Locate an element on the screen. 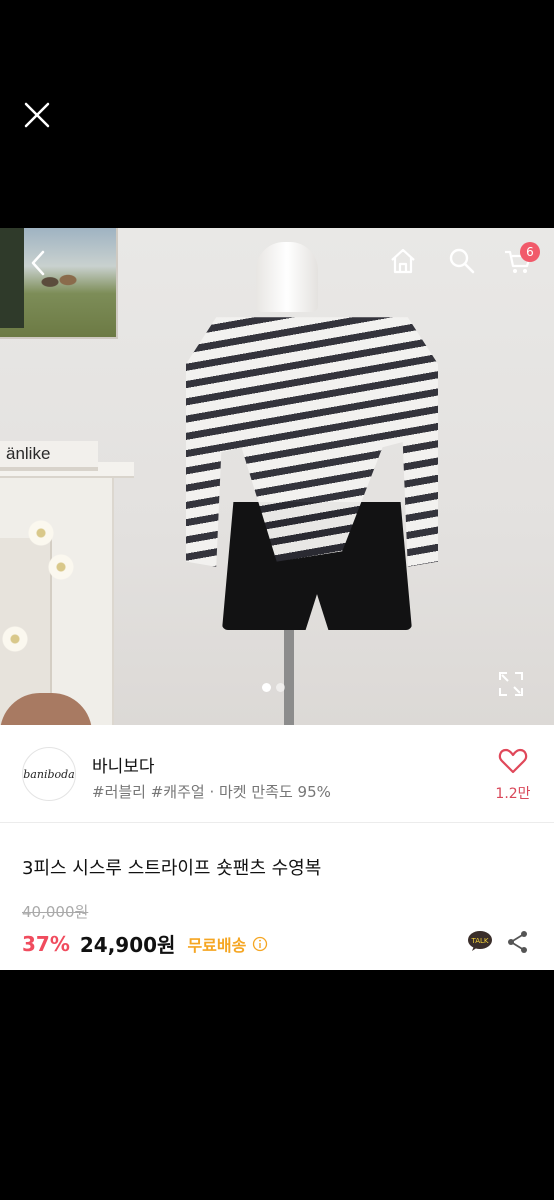  mantel is located at coordinates (57, 601).